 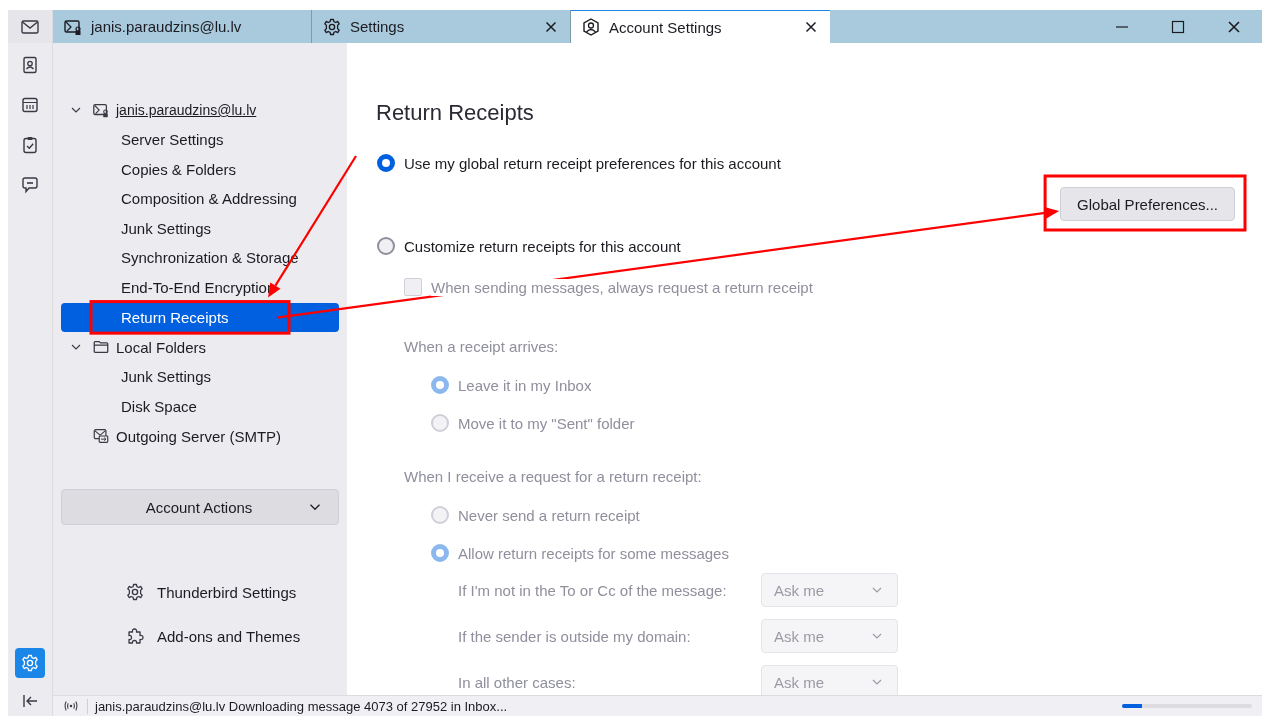 What do you see at coordinates (593, 553) in the screenshot?
I see `radio-label: Allow return receipts for some messages` at bounding box center [593, 553].